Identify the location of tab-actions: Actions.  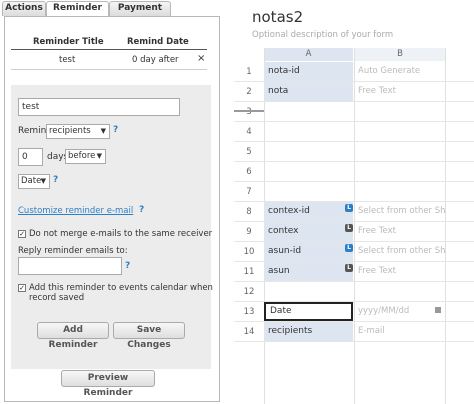
(24, 8).